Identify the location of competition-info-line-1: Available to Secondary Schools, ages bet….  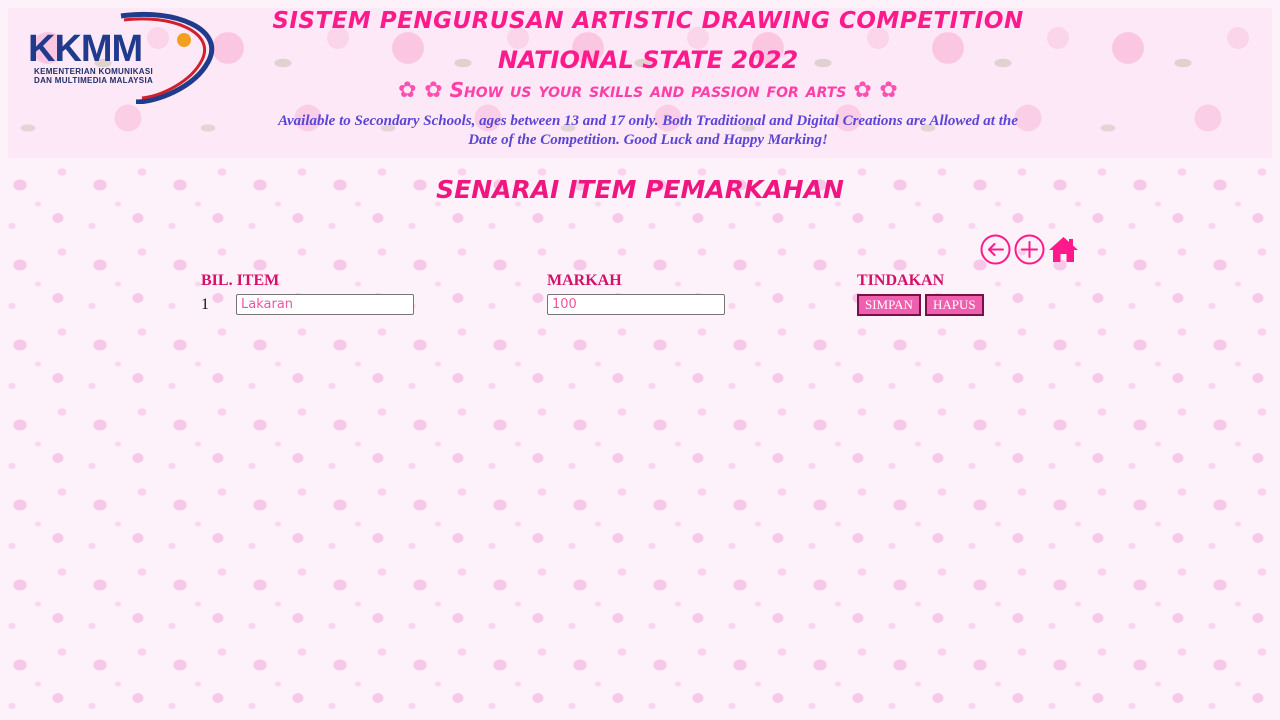
(648, 121).